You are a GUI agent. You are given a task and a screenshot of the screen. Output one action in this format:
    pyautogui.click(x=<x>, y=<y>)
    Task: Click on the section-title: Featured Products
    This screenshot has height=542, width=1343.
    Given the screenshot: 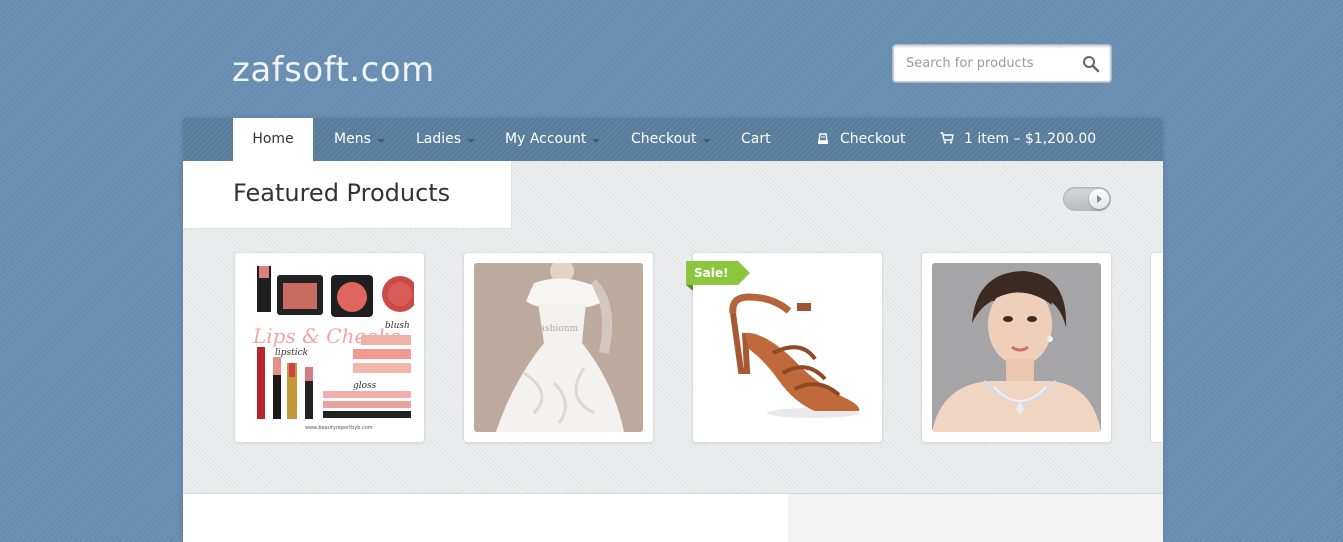 What is the action you would take?
    pyautogui.click(x=342, y=193)
    